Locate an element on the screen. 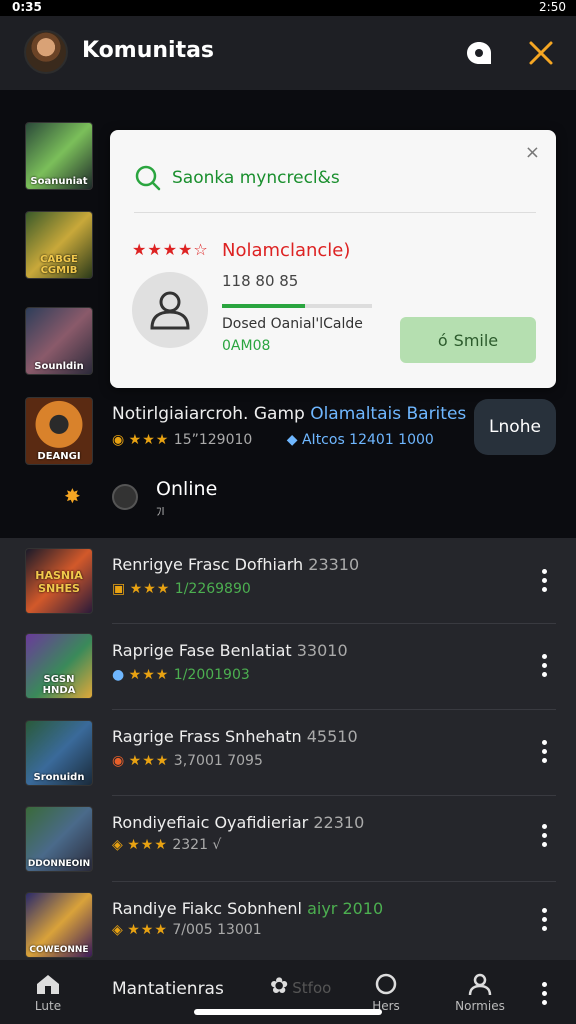 This screenshot has height=1024, width=576. list-title-text: Ragrige Frass Snhehatn is located at coordinates (207, 736).